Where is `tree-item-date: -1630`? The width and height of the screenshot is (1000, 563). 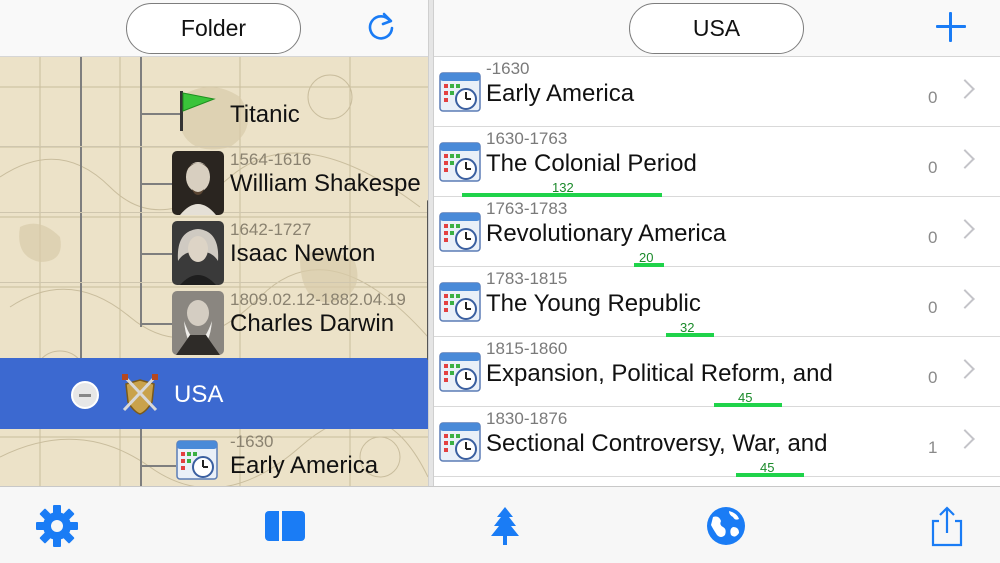
tree-item-date: -1630 is located at coordinates (252, 441).